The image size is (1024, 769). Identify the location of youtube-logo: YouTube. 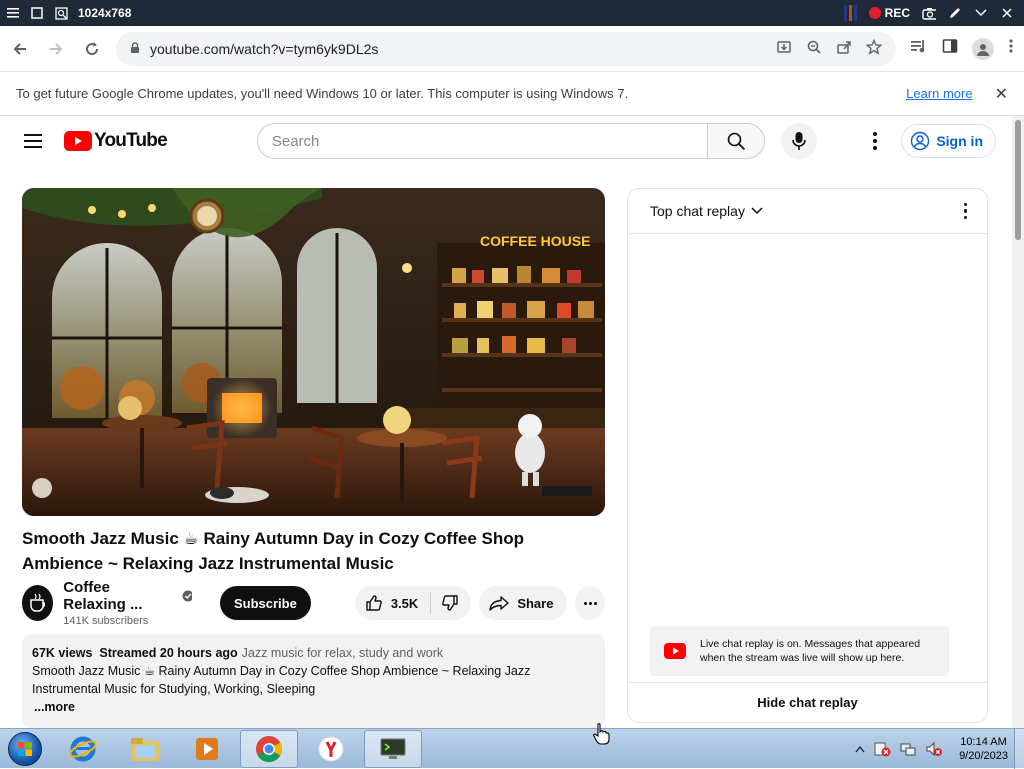
(116, 141).